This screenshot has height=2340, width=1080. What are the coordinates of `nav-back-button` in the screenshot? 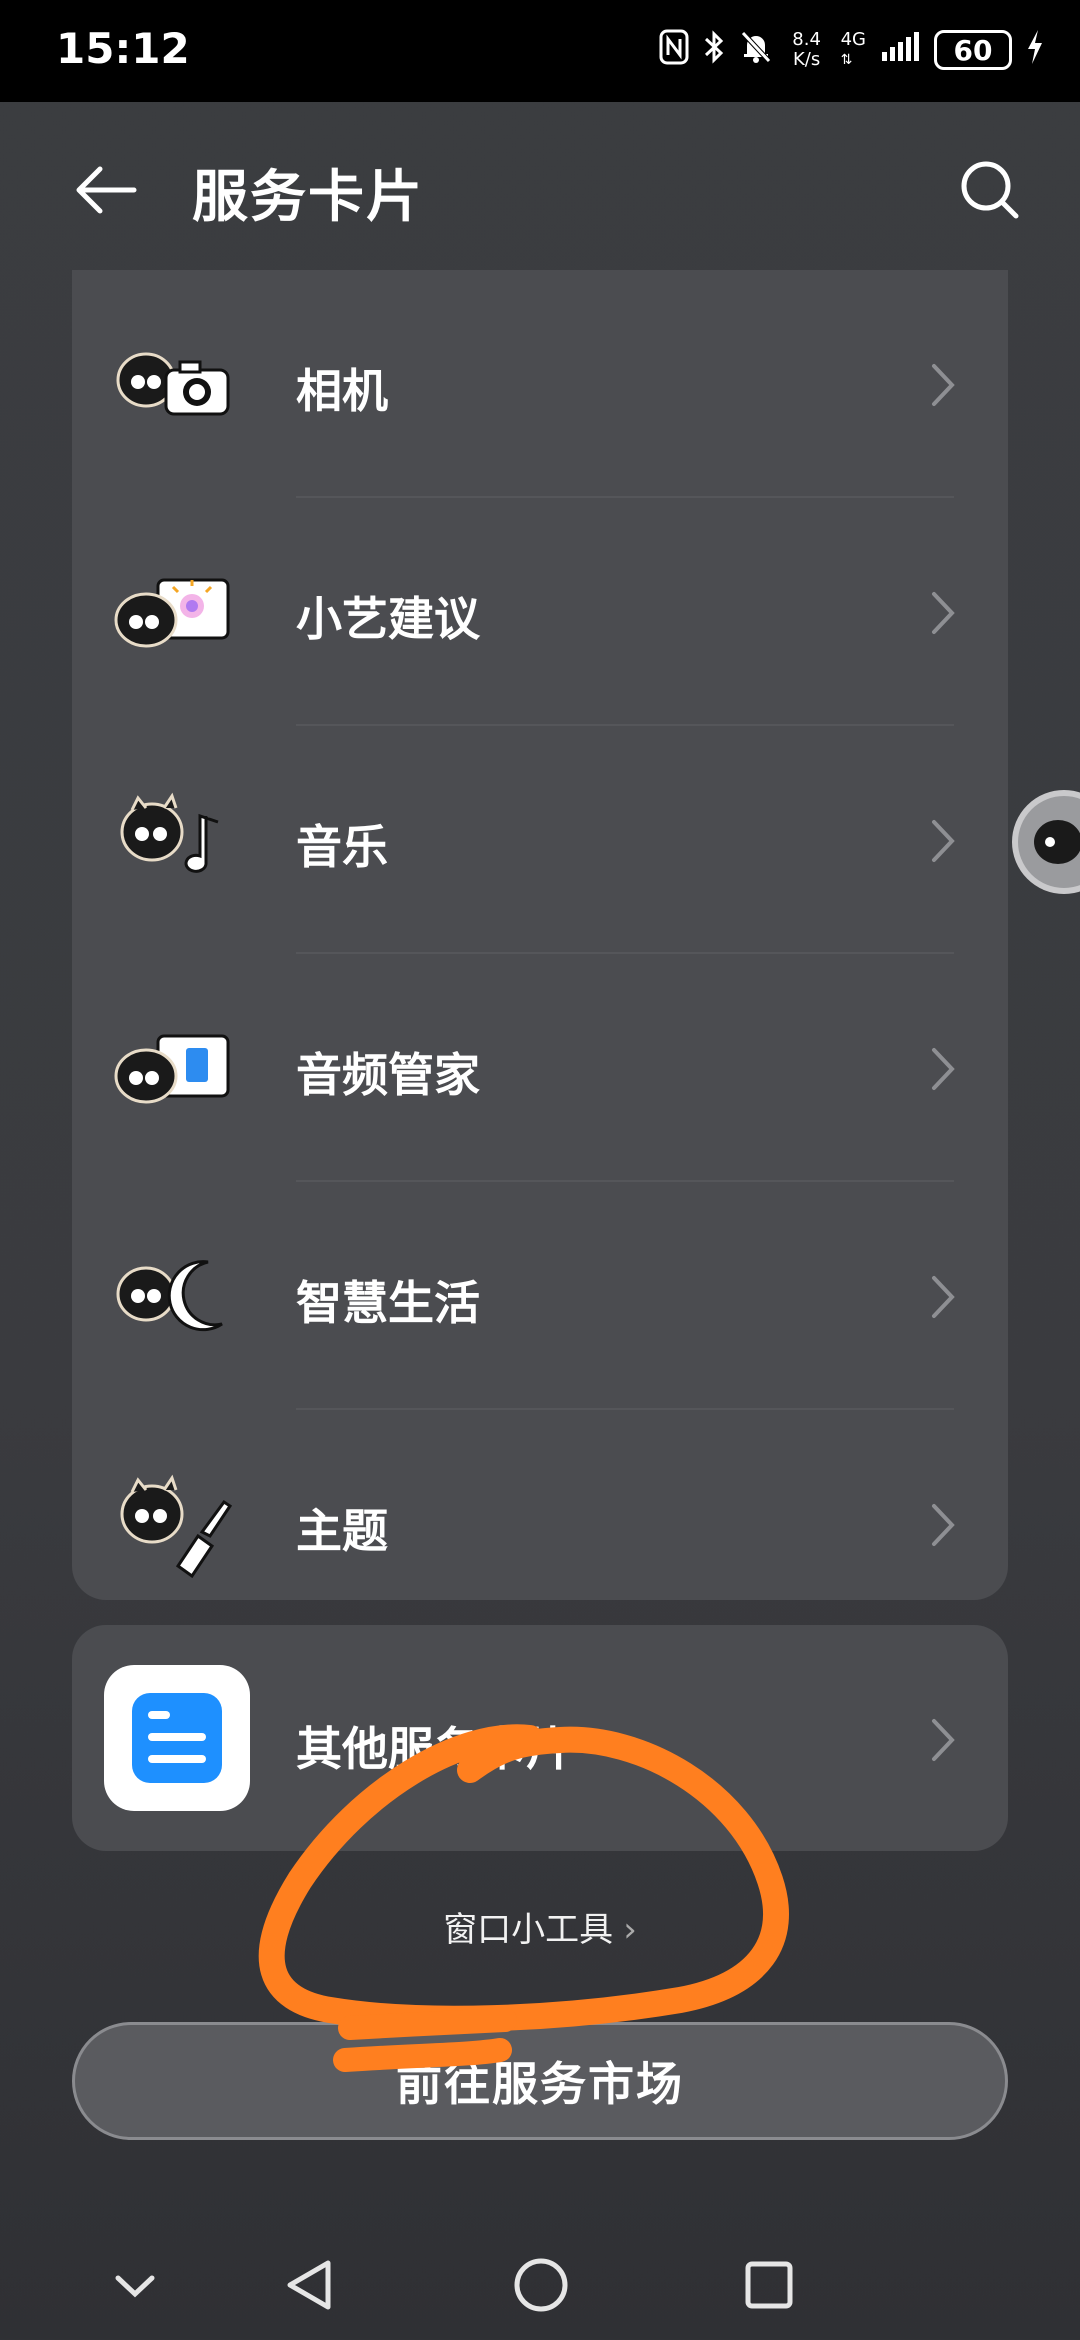 It's located at (309, 2285).